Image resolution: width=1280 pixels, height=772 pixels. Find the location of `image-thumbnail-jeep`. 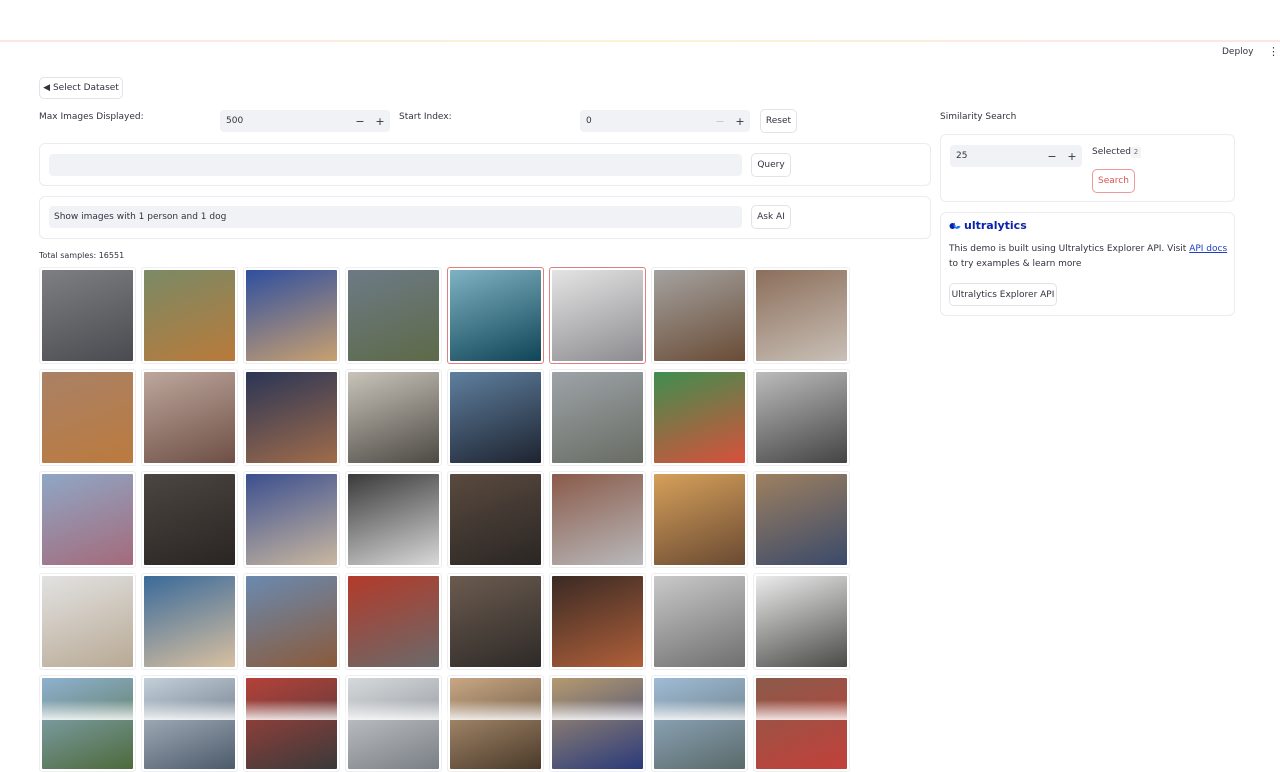

image-thumbnail-jeep is located at coordinates (393, 417).